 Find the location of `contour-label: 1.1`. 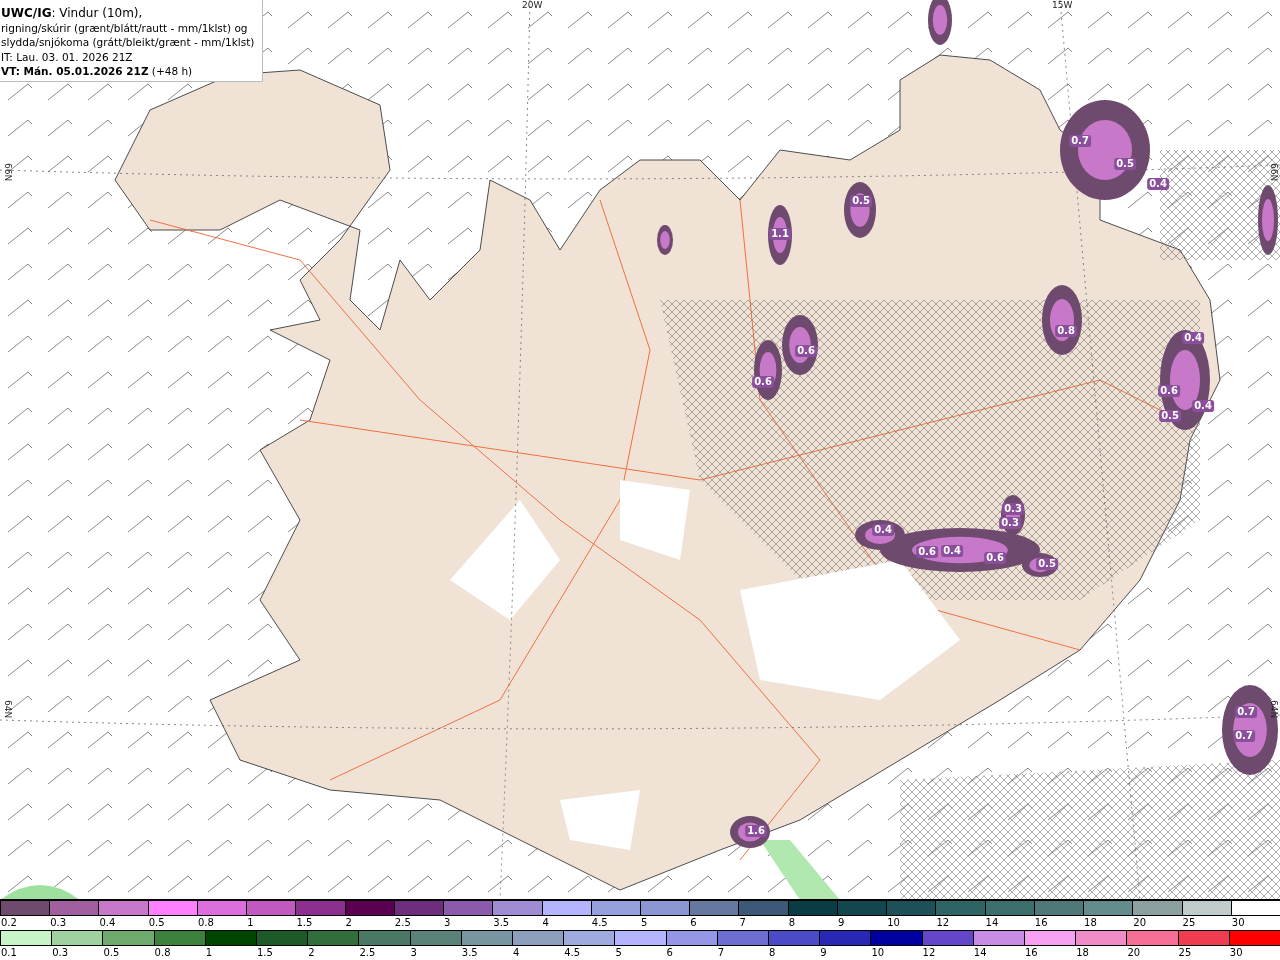

contour-label: 1.1 is located at coordinates (780, 234).